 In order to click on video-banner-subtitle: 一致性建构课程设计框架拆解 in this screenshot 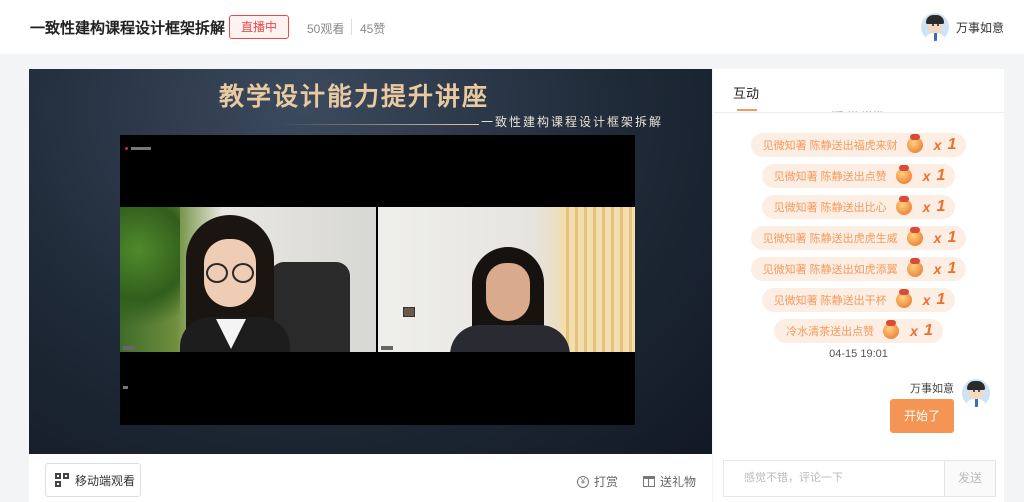, I will do `click(572, 122)`.